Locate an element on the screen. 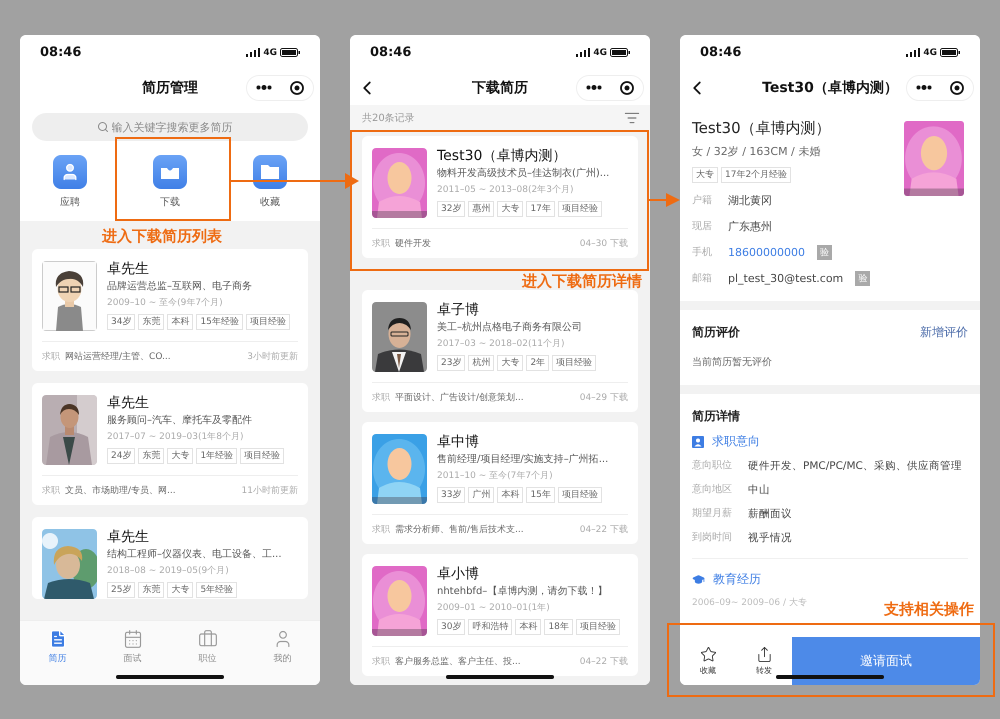 This screenshot has width=1000, height=719. resume-card: 卓小博 nhtehbfd–【卓博内测，请勿下载！】 2009–01 ~ 2010–01(1年) 30岁 呼和浩特 本科 18年 项目经验 求职 客户服务总监、客户主任、投... 04–22 下载 is located at coordinates (500, 615).